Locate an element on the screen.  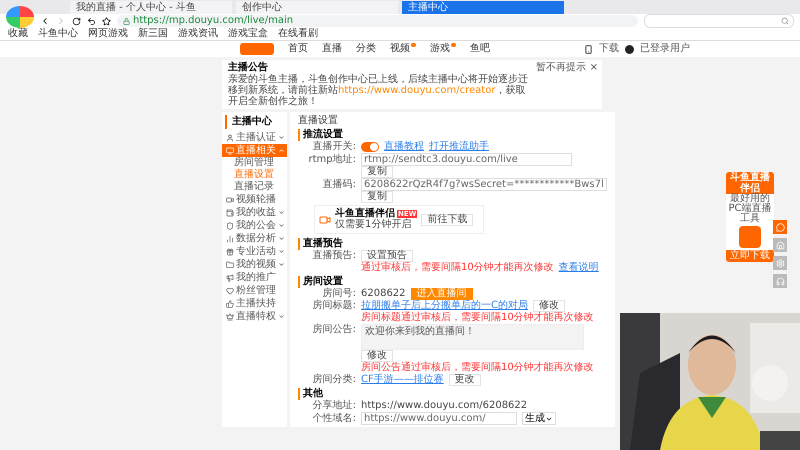
headset-icon is located at coordinates (780, 281).